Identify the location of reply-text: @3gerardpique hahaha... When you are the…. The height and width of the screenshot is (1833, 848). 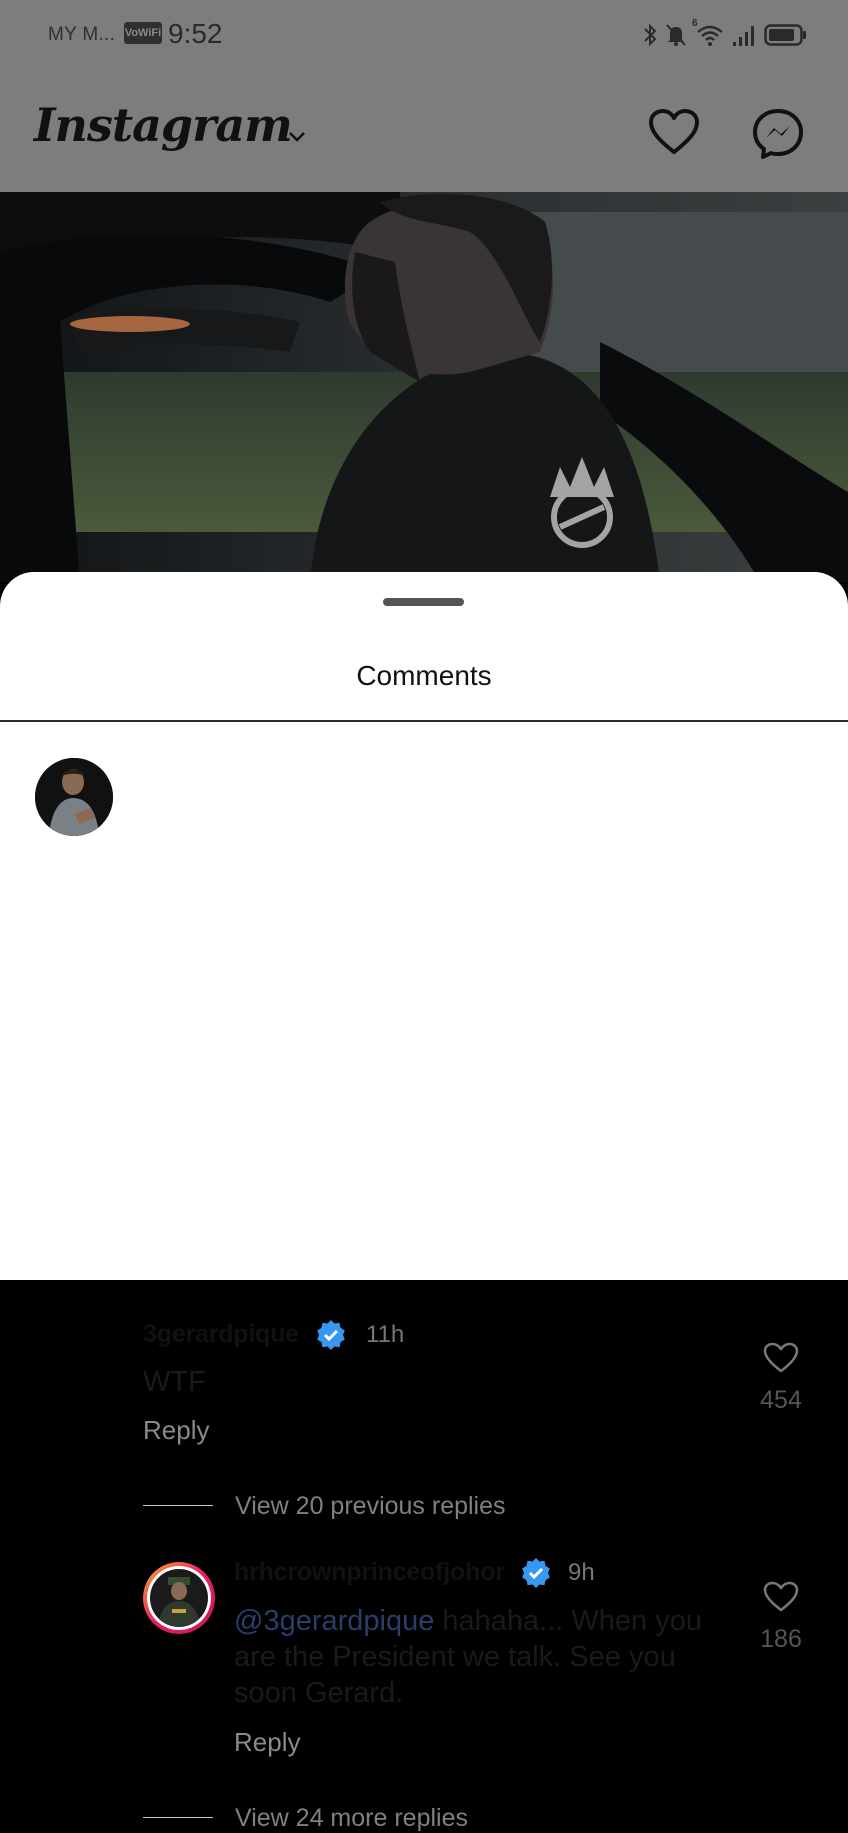
(484, 1657).